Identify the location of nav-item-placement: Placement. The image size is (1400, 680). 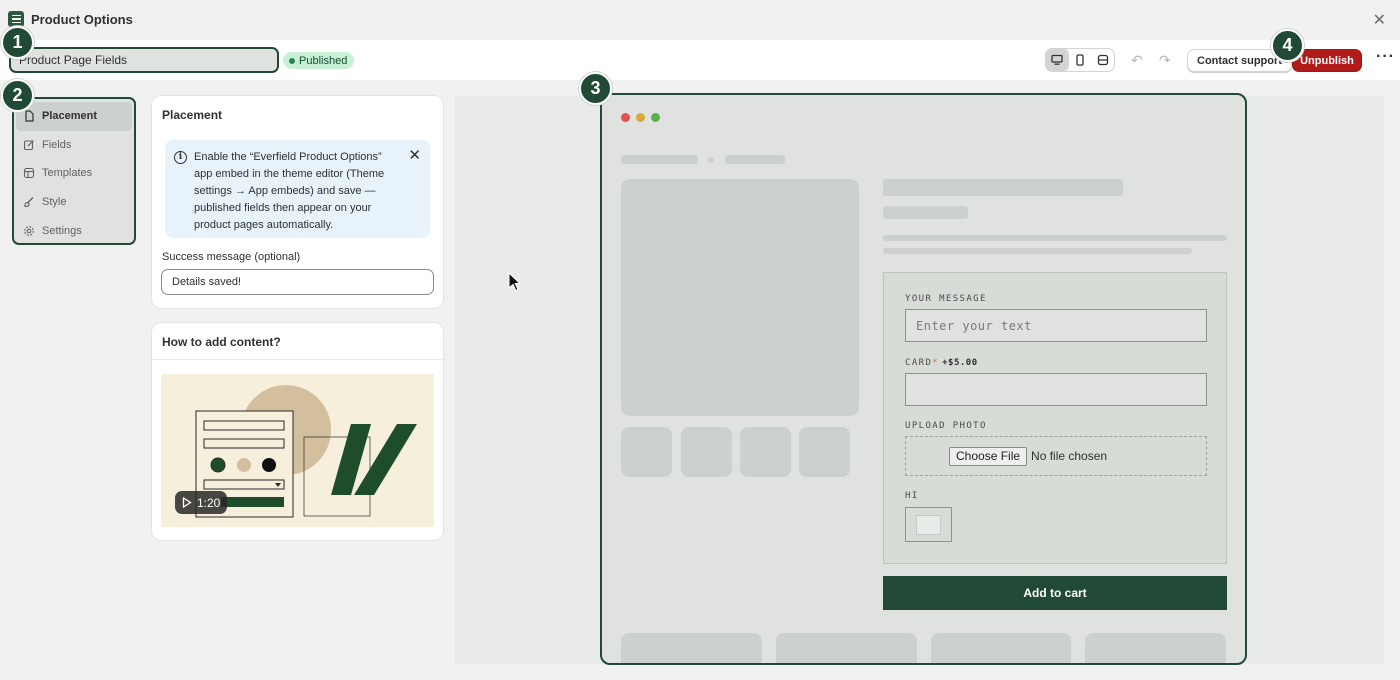
(74, 116).